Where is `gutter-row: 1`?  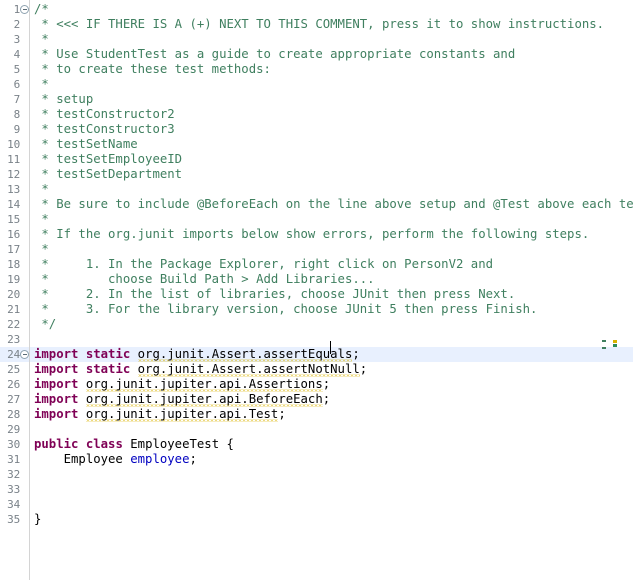
gutter-row: 1 is located at coordinates (14, 9).